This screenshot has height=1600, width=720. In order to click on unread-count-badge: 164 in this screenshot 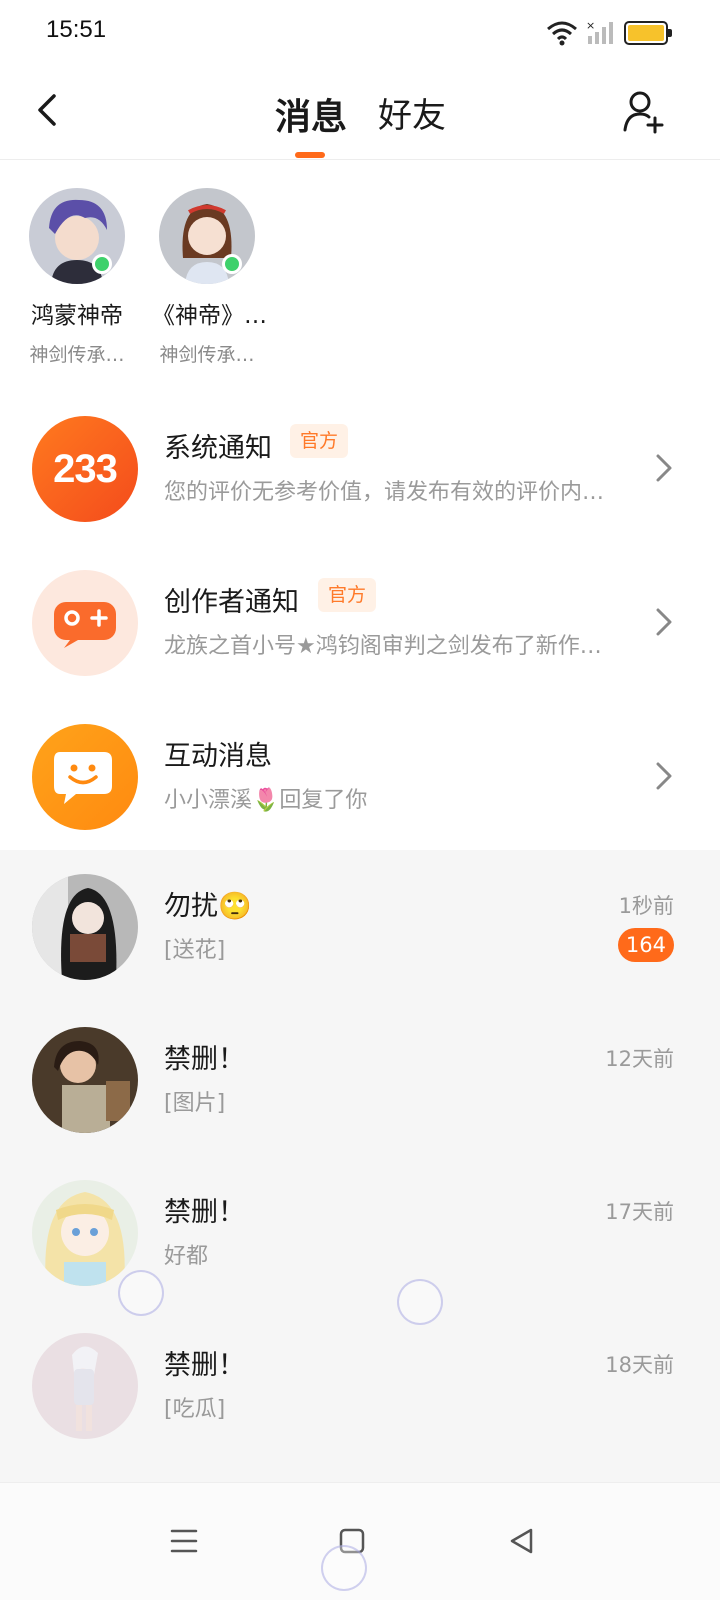, I will do `click(645, 945)`.